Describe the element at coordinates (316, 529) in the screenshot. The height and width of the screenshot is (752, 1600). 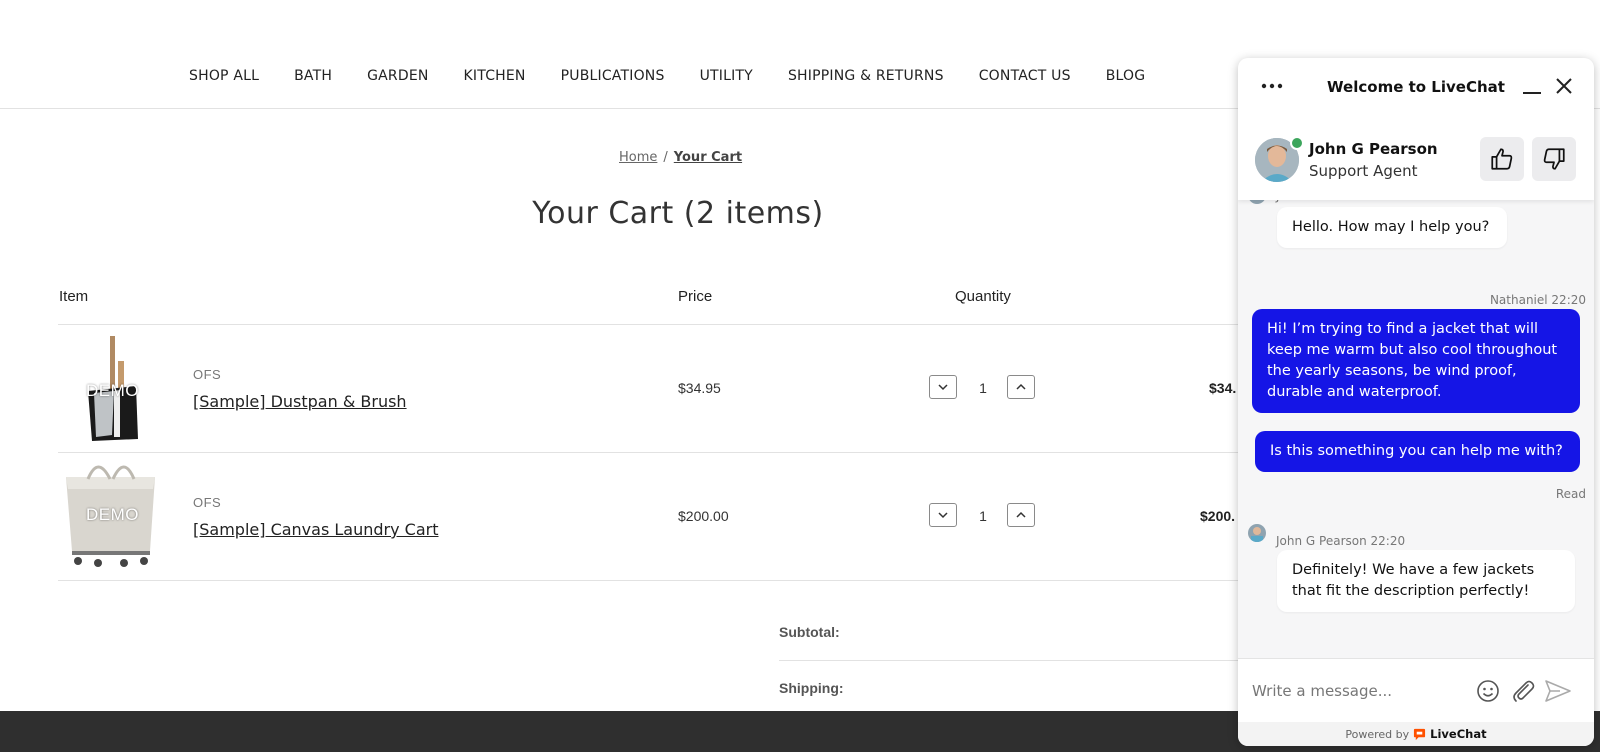
I see `product-name-link: [Sample] Canvas Laundry Cart` at that location.